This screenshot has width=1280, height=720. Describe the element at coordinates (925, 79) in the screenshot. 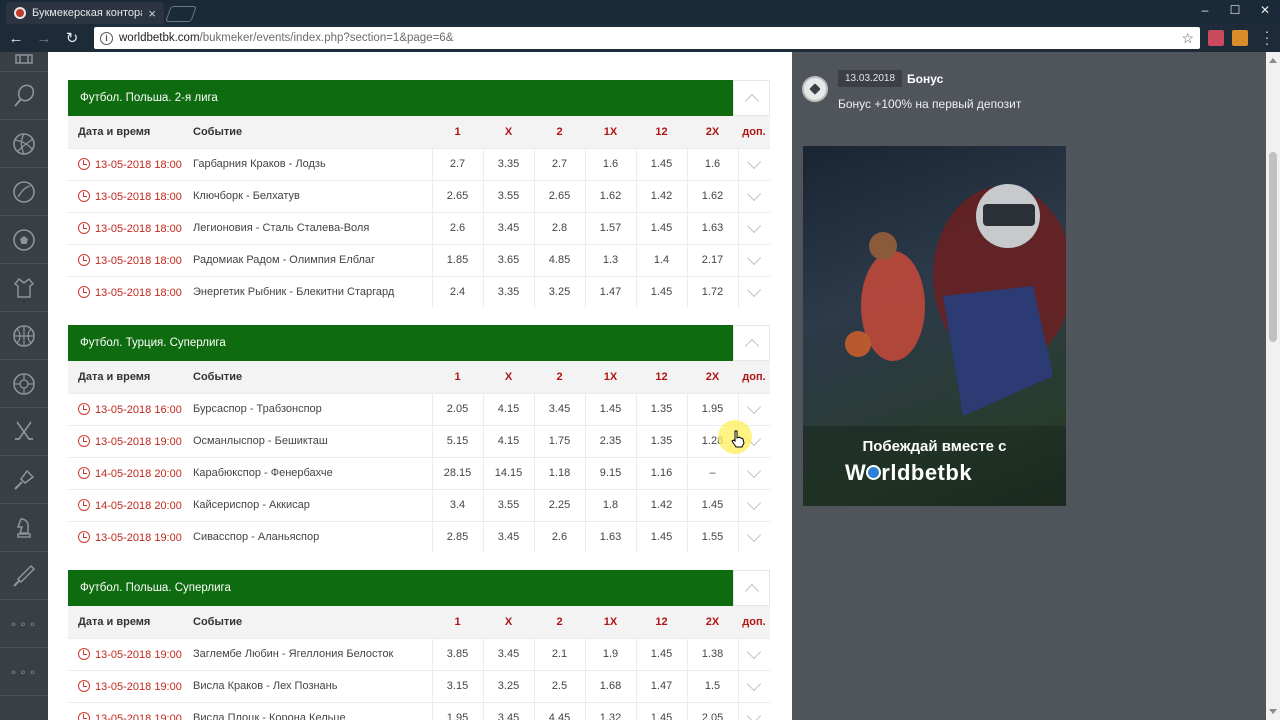

I see `news-title: Бонус` at that location.